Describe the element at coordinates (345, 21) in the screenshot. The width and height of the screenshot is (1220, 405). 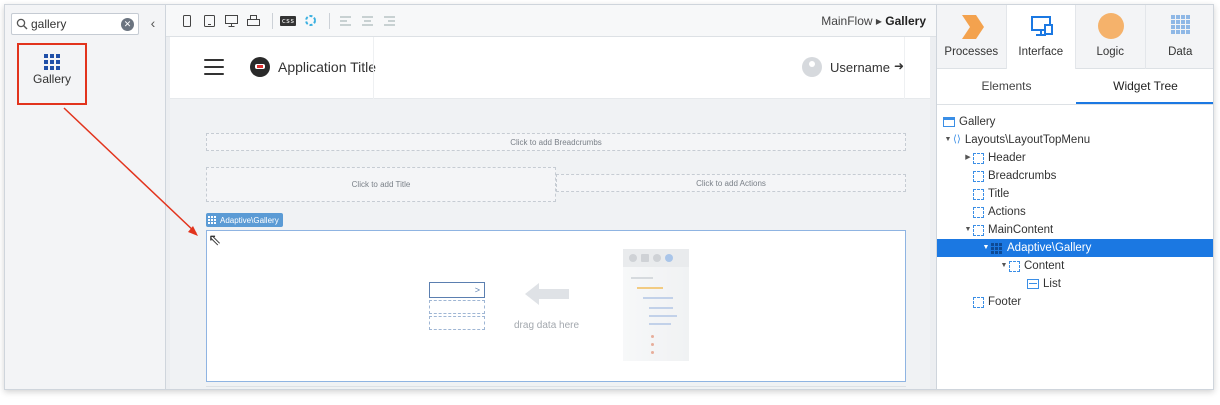
I see `align-left-icon` at that location.